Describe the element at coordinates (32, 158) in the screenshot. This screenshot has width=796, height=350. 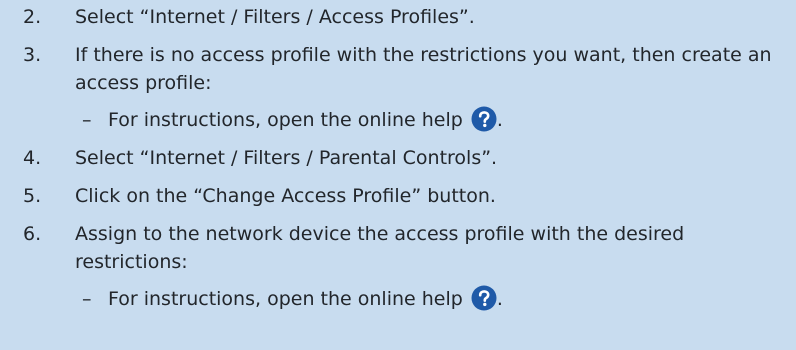
I see `step-number: 4.` at that location.